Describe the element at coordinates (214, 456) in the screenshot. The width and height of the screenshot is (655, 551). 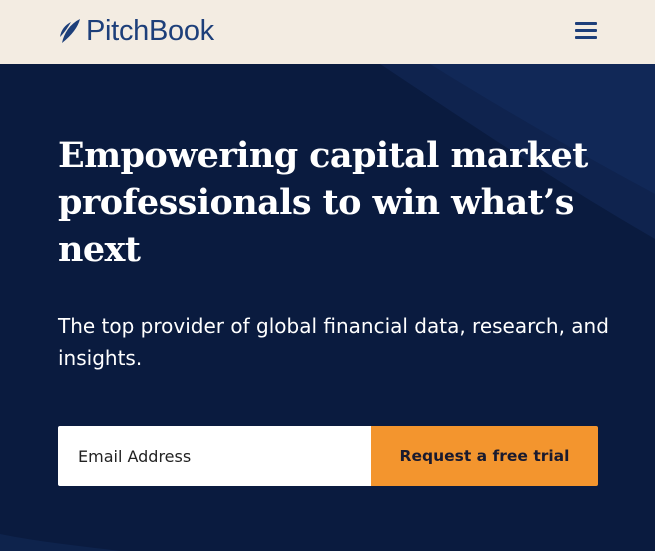
I see `email-address-input` at that location.